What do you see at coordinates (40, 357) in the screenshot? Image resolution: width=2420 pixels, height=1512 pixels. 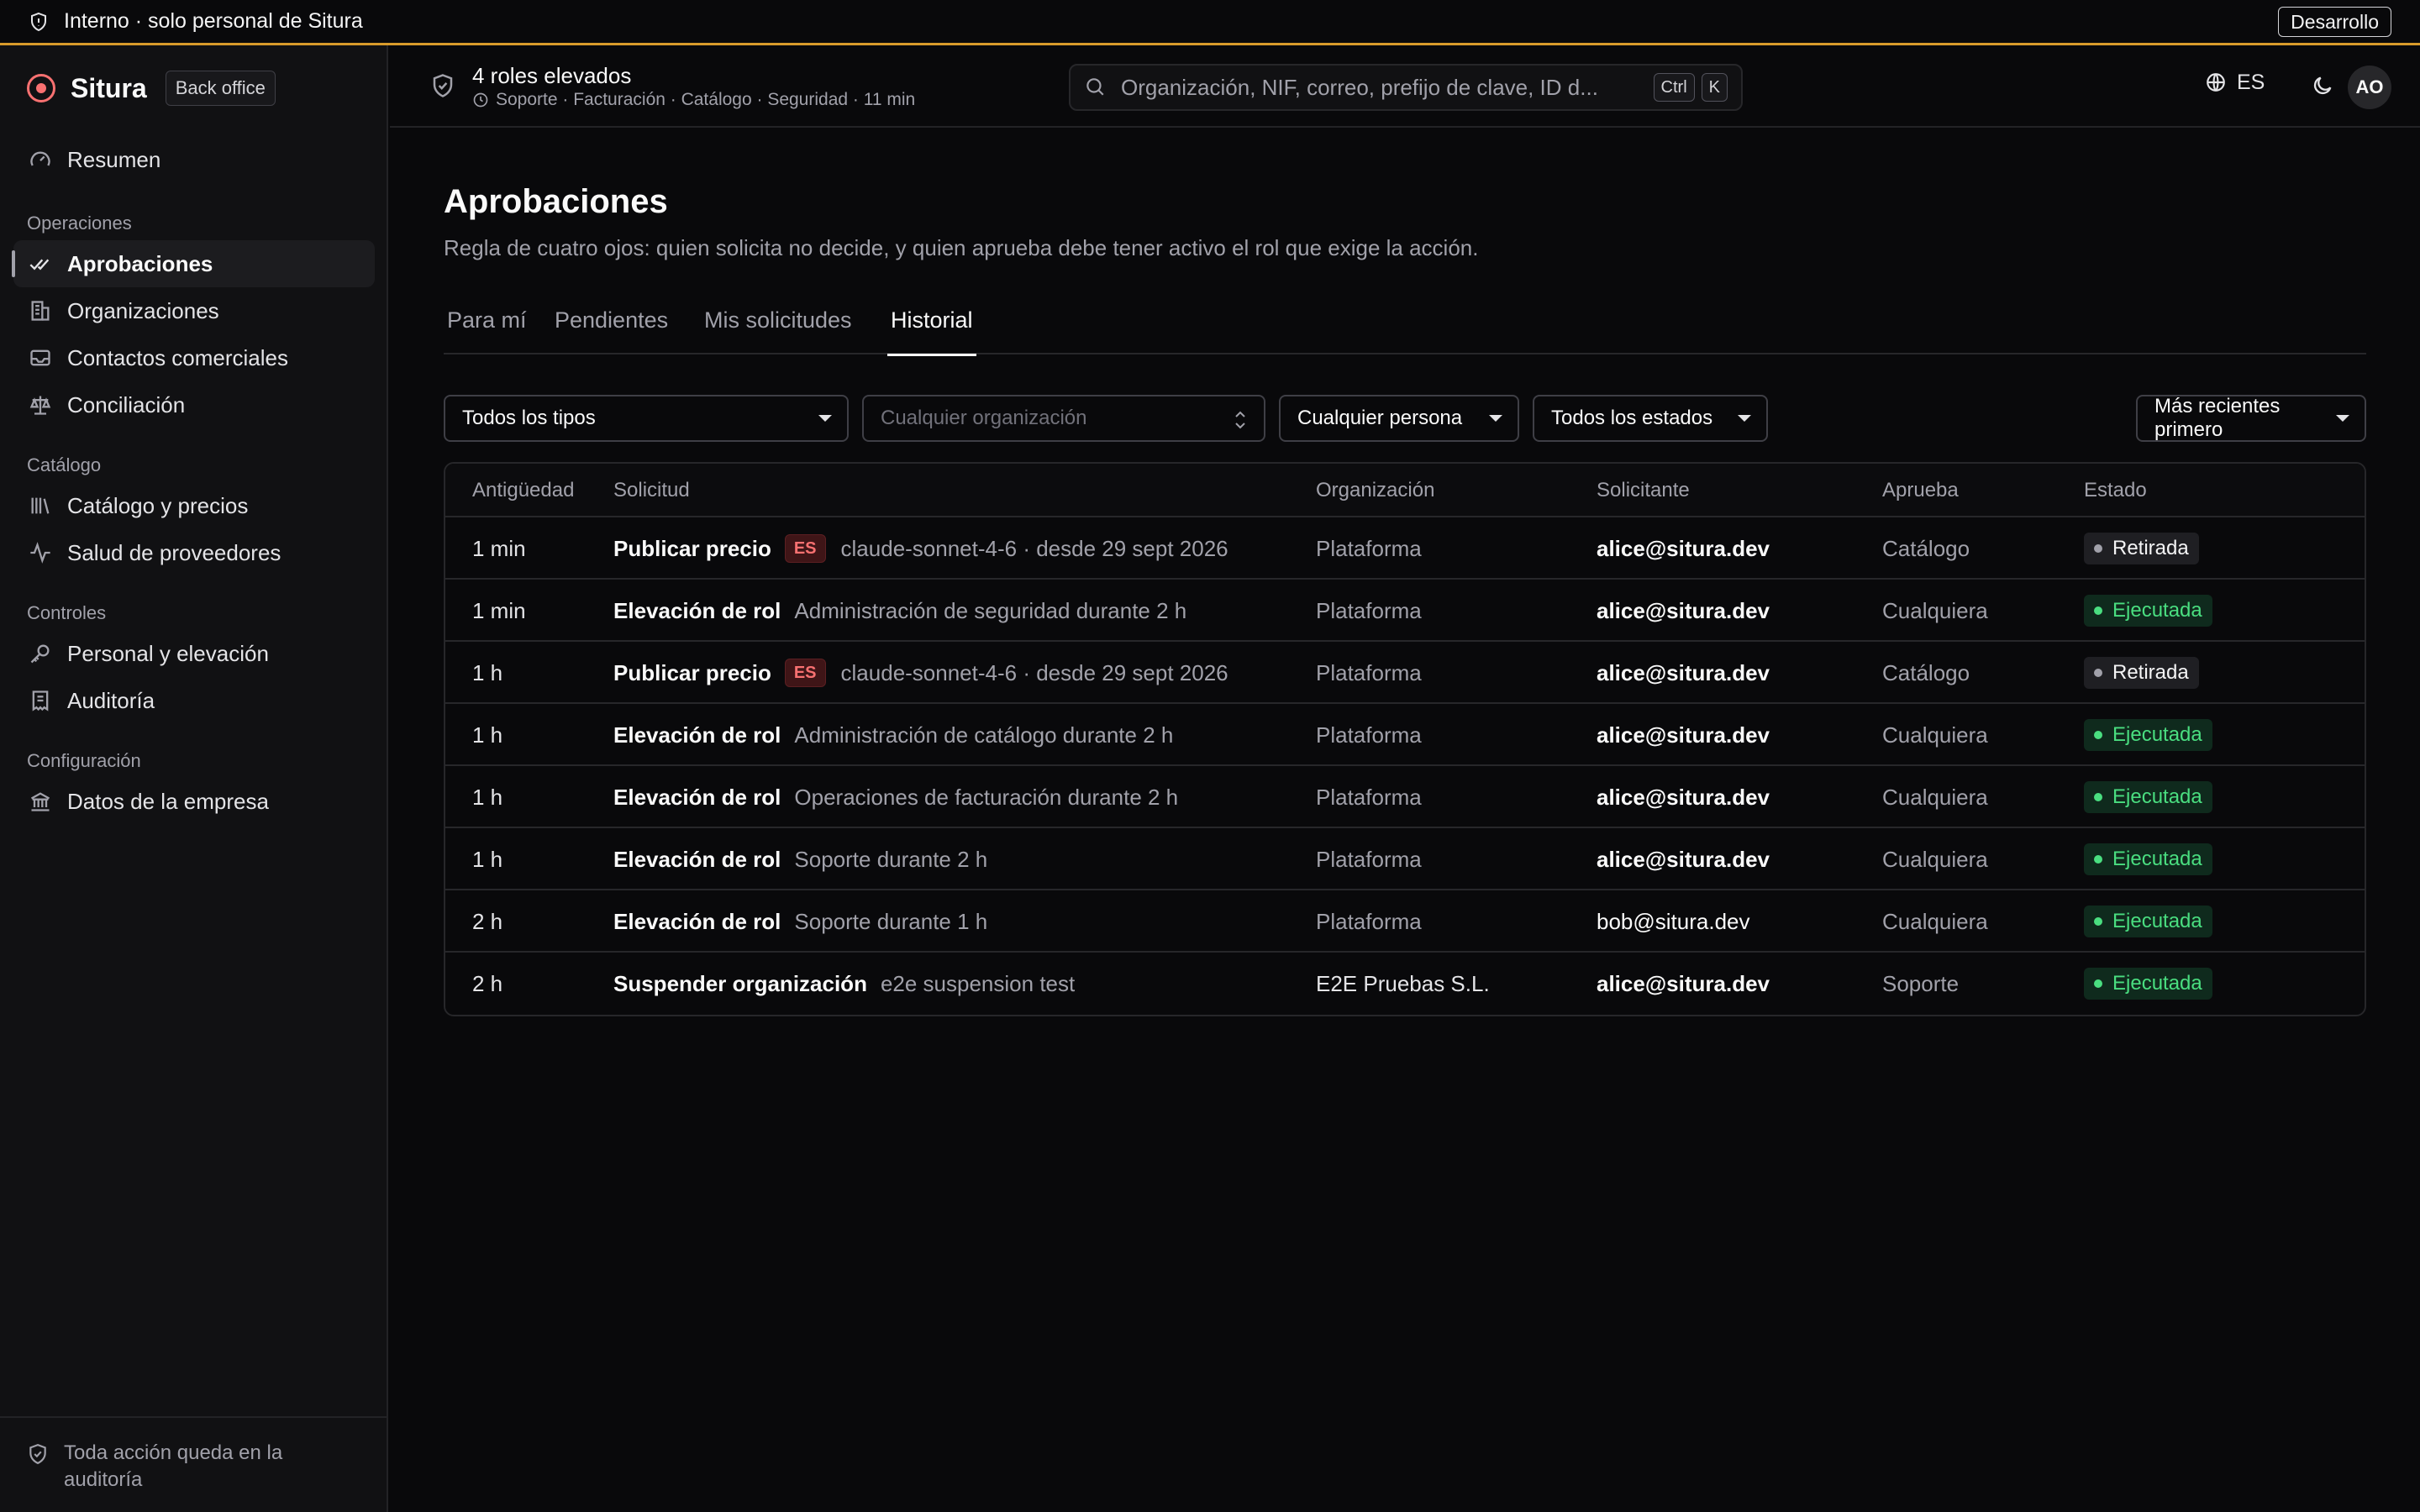 I see `inbox-icon` at bounding box center [40, 357].